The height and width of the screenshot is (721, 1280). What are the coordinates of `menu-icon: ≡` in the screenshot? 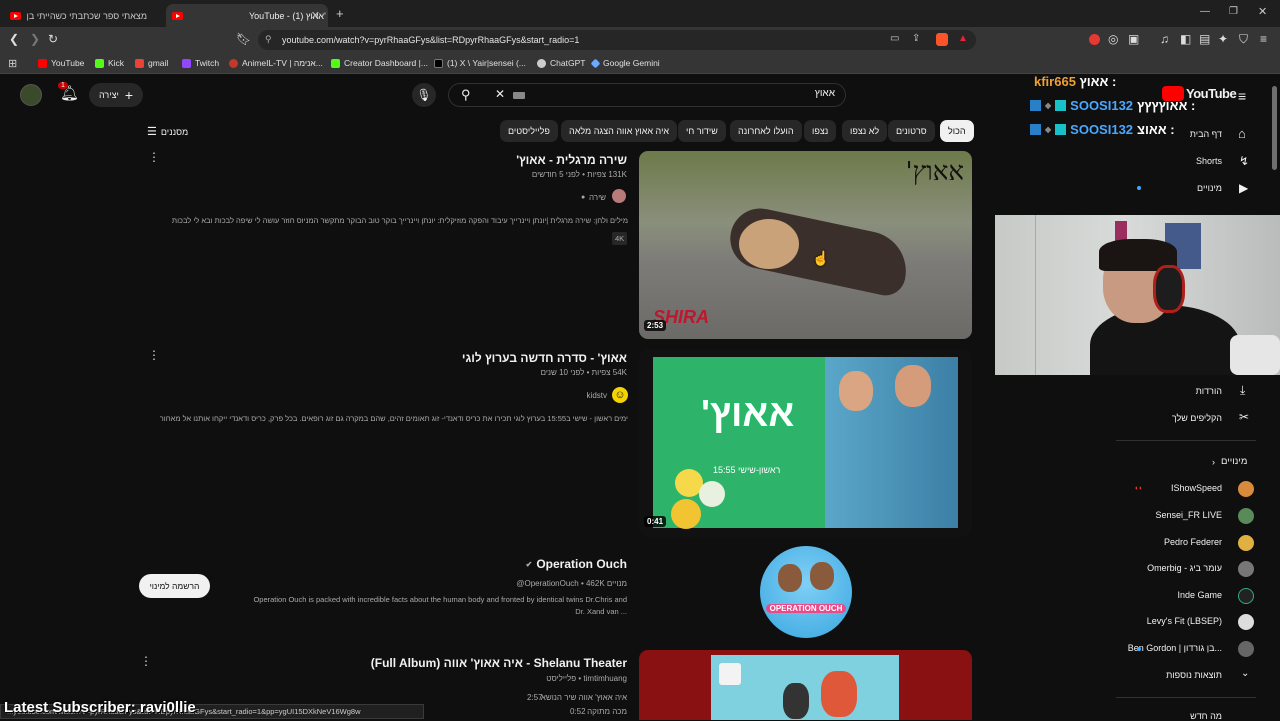 It's located at (1263, 39).